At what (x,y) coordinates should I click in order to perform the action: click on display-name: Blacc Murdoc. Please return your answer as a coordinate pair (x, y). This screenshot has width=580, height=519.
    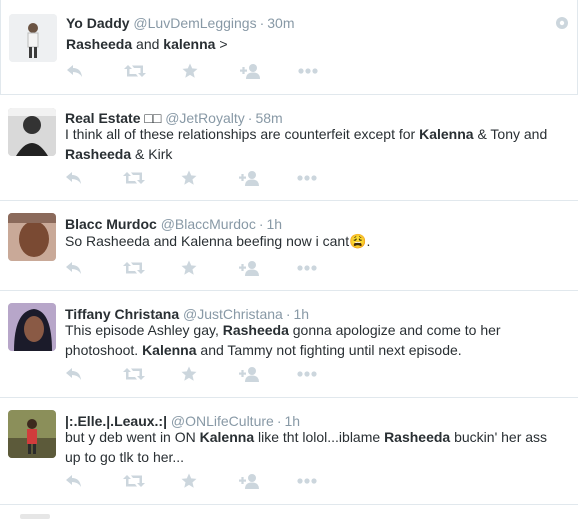
    Looking at the image, I should click on (111, 224).